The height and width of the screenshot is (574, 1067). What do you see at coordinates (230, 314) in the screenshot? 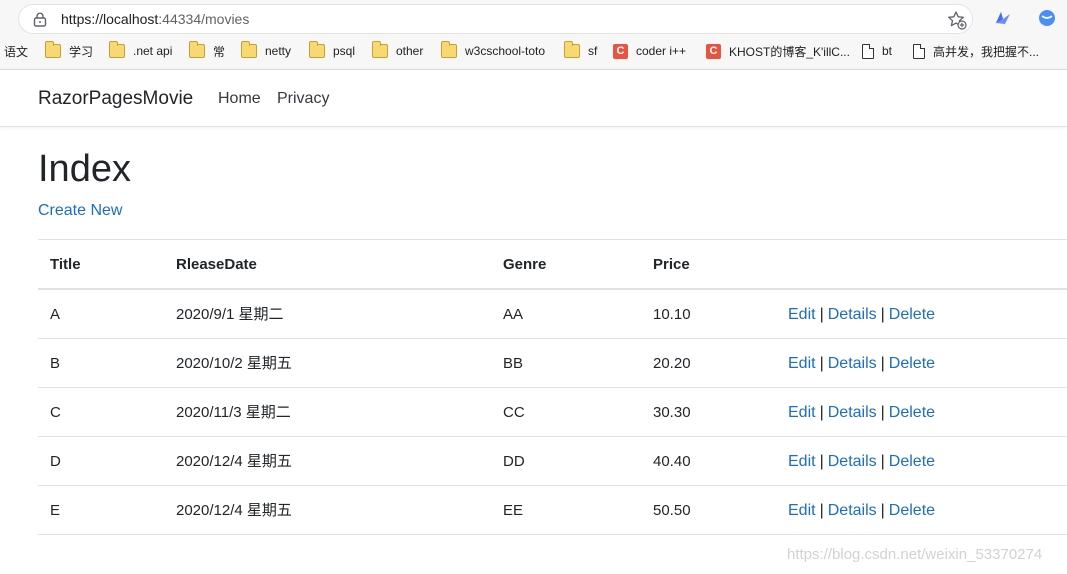
I see `cell-release-date: 2020/9/1 星期二` at bounding box center [230, 314].